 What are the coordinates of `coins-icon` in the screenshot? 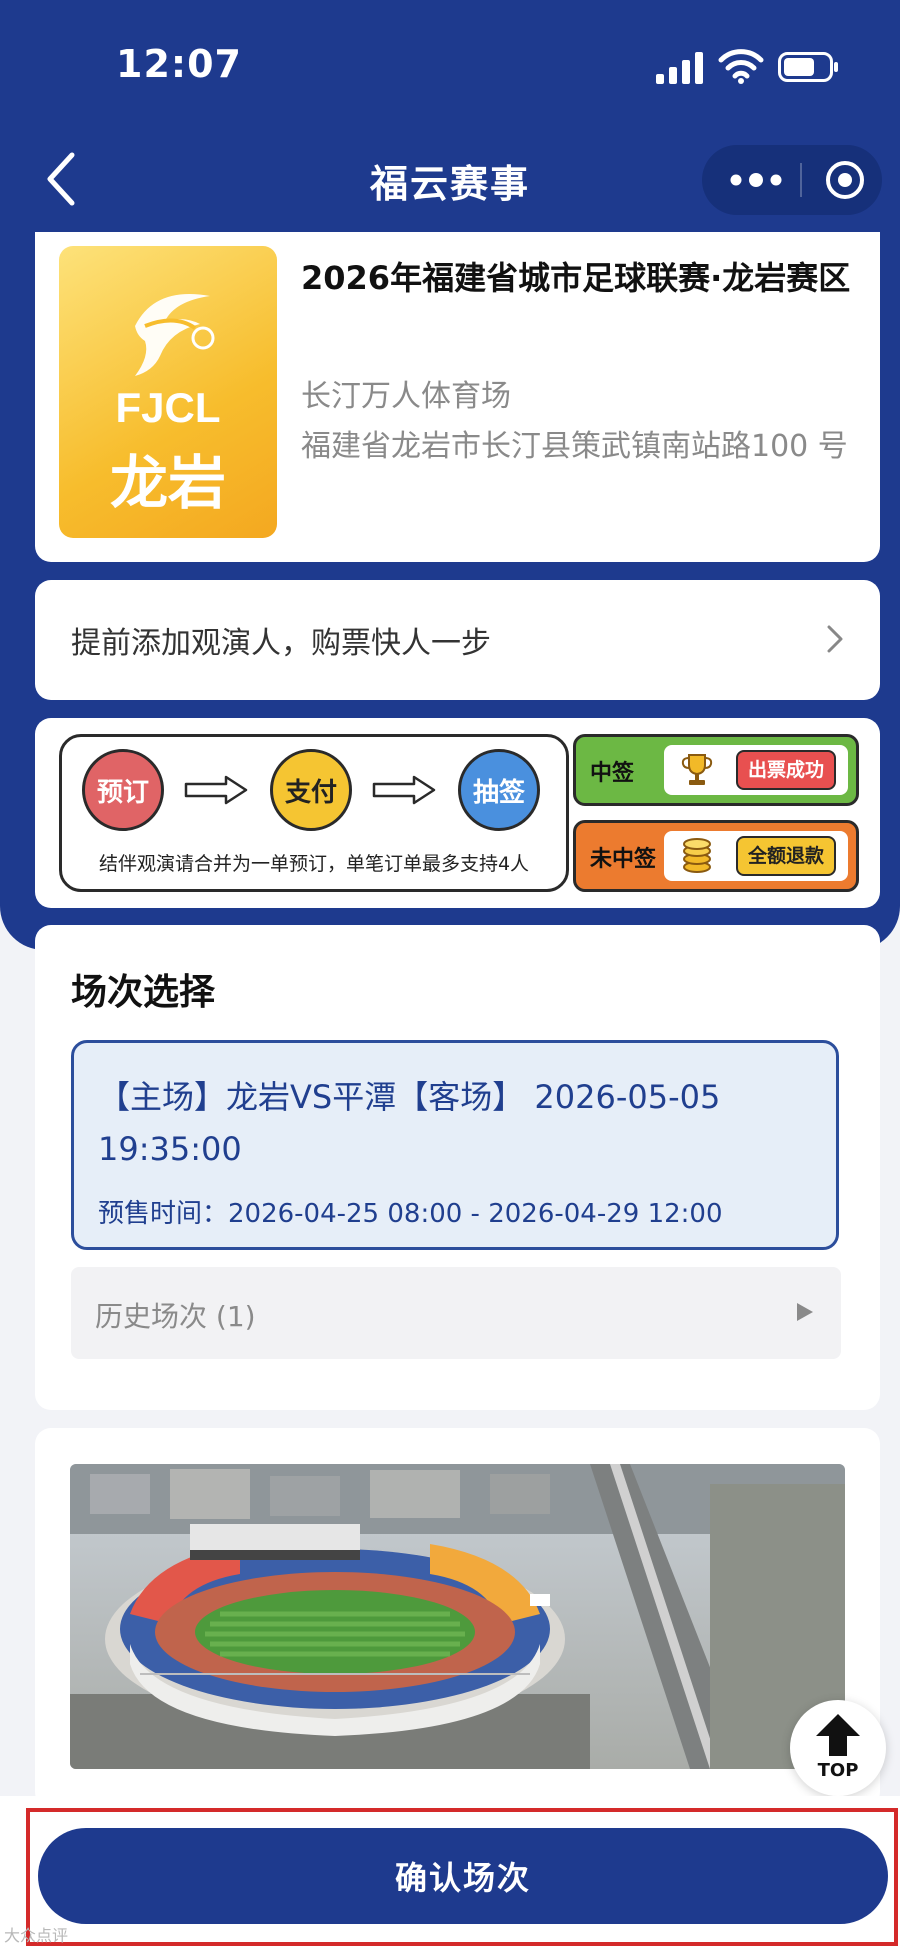 It's located at (697, 855).